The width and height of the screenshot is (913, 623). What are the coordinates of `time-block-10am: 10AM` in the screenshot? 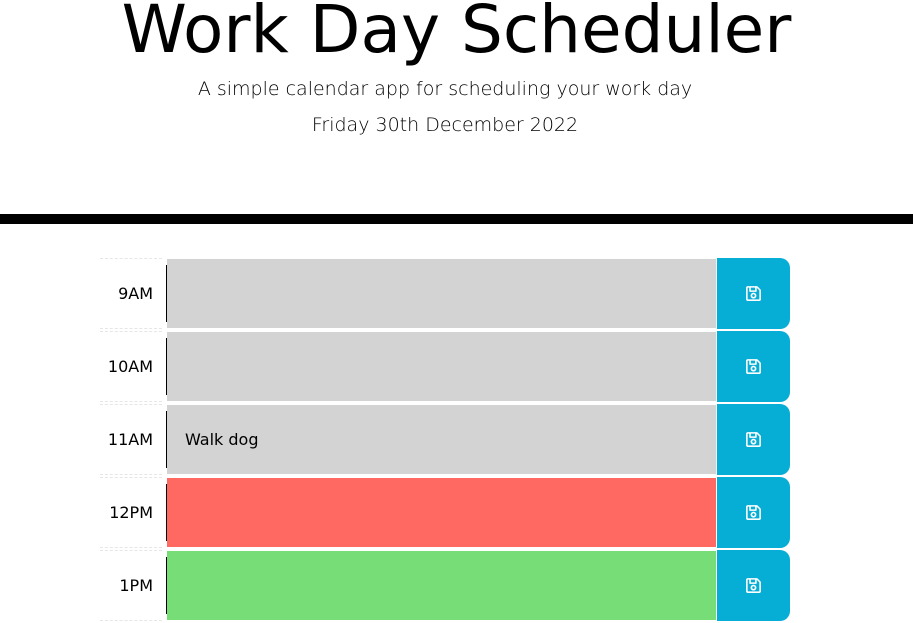 It's located at (445, 366).